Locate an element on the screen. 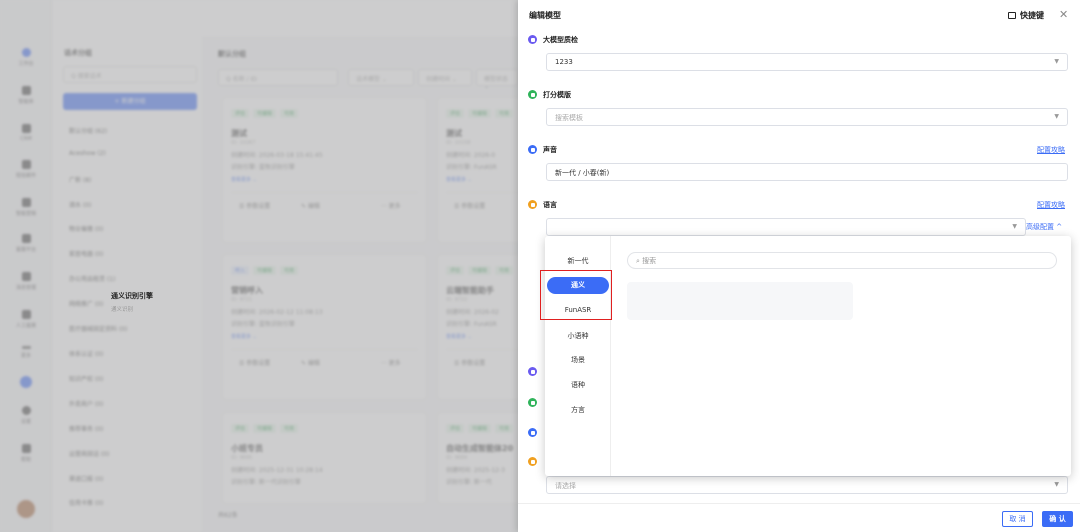 The height and width of the screenshot is (532, 1080). language-icon is located at coordinates (532, 204).